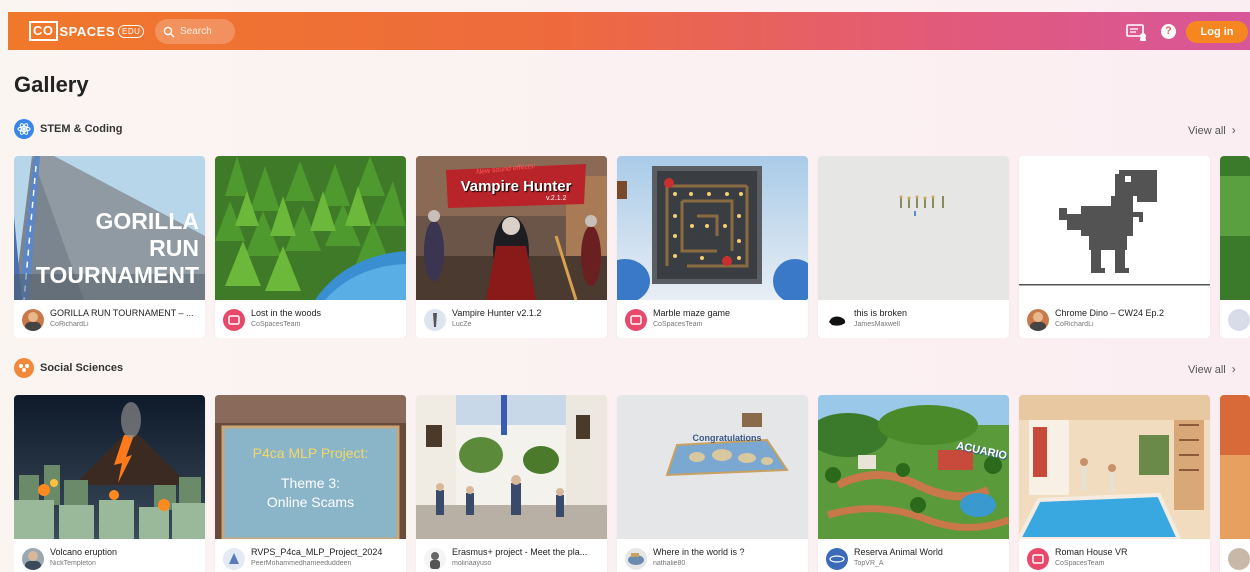  I want to click on card-title: this is broken, so click(881, 313).